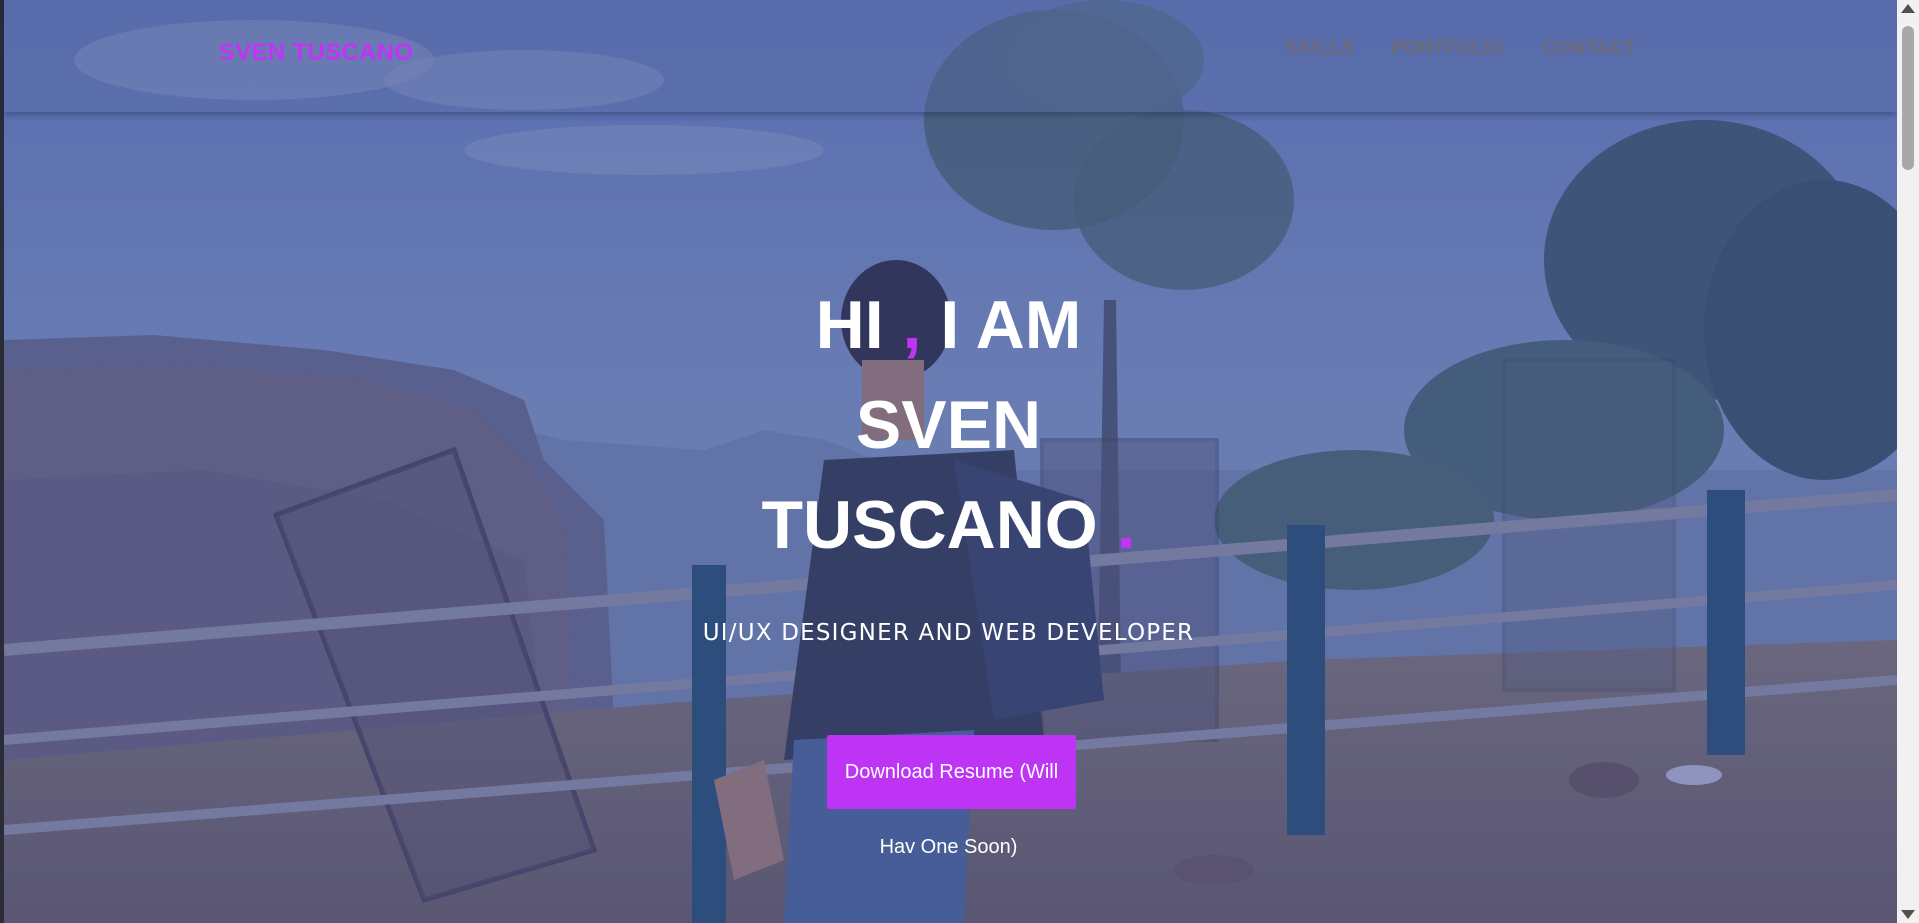 The height and width of the screenshot is (923, 1919). Describe the element at coordinates (951, 772) in the screenshot. I see `download-resume-button: Download Resume (Will` at that location.